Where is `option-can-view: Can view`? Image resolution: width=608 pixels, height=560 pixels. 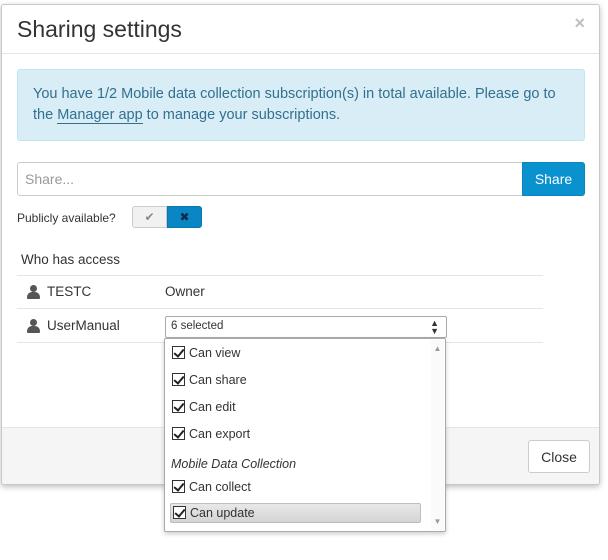 option-can-view: Can view is located at coordinates (295, 354).